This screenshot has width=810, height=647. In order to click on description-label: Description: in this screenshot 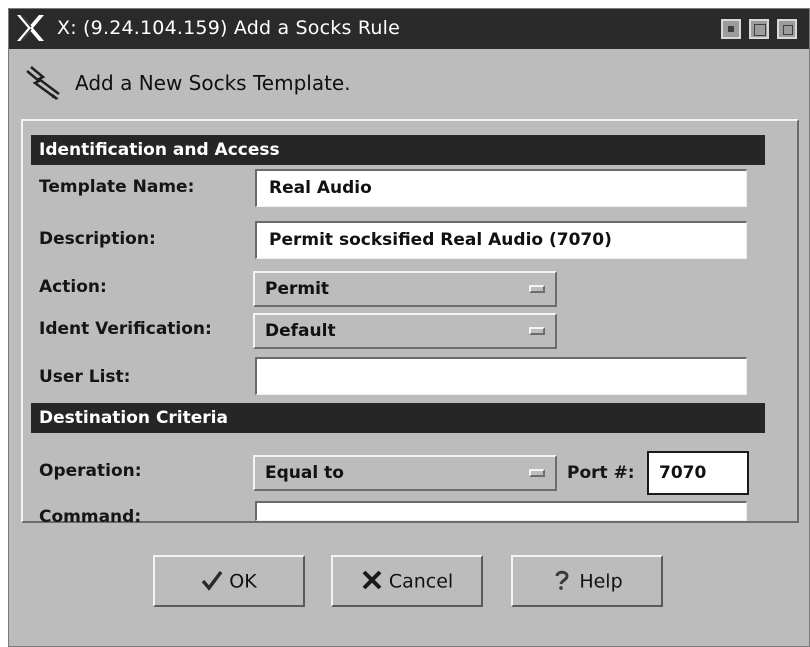, I will do `click(97, 239)`.